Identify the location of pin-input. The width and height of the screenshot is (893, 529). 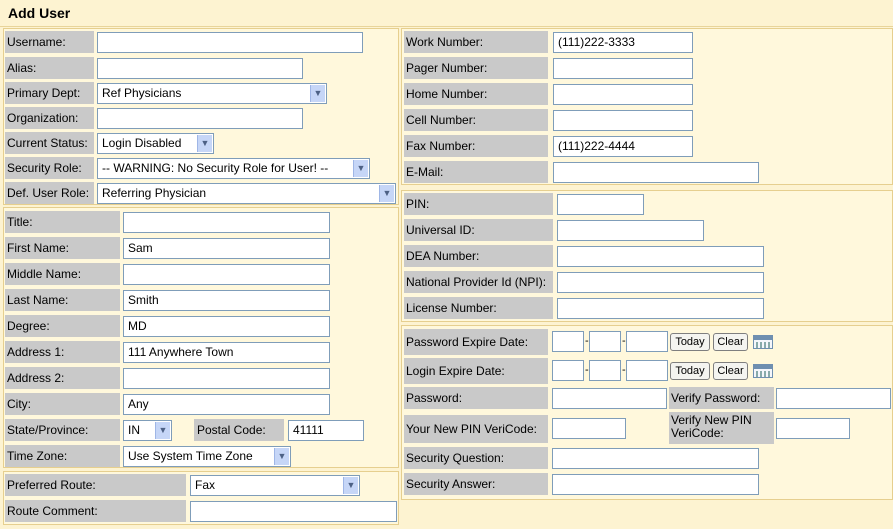
(600, 204).